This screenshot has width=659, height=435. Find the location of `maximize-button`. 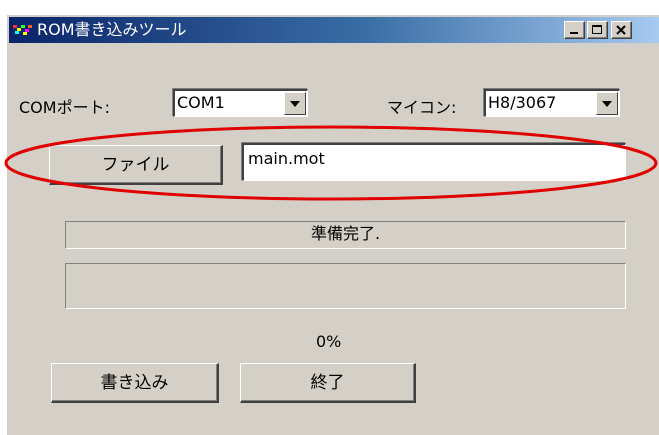

maximize-button is located at coordinates (597, 30).